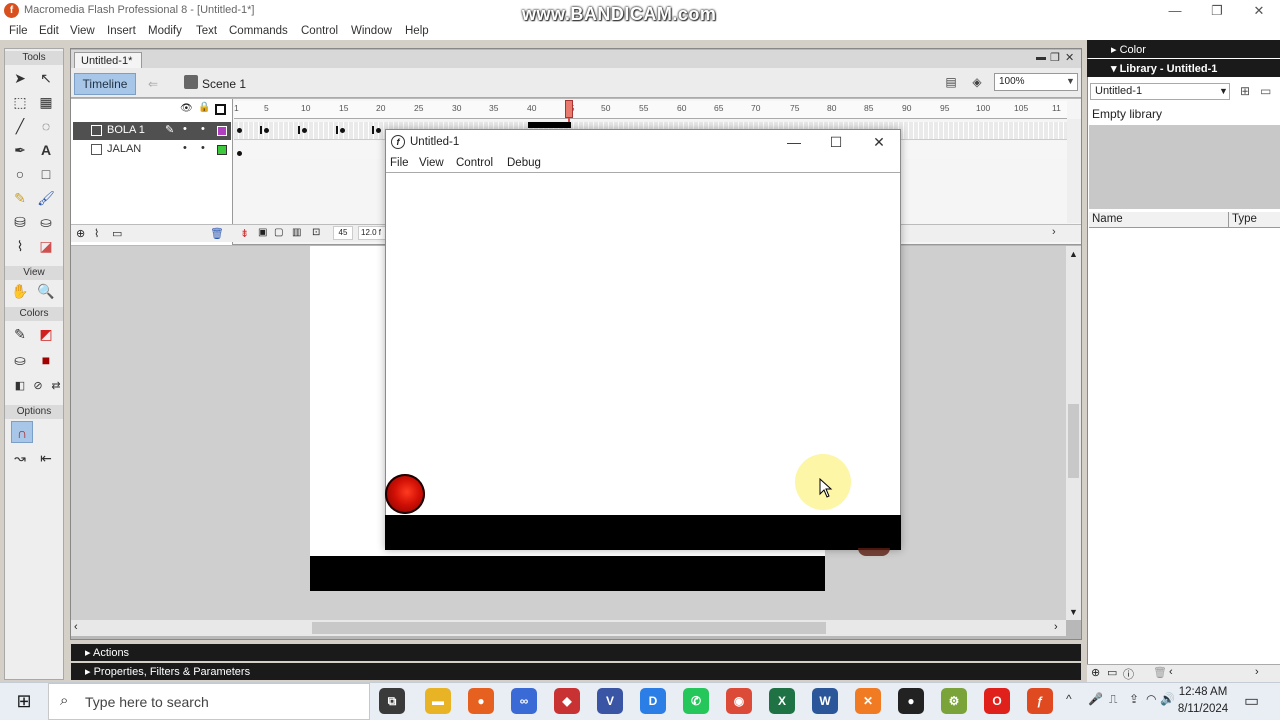 Image resolution: width=1280 pixels, height=720 pixels. What do you see at coordinates (1073, 254) in the screenshot?
I see `scroll-up-icon: ▲` at bounding box center [1073, 254].